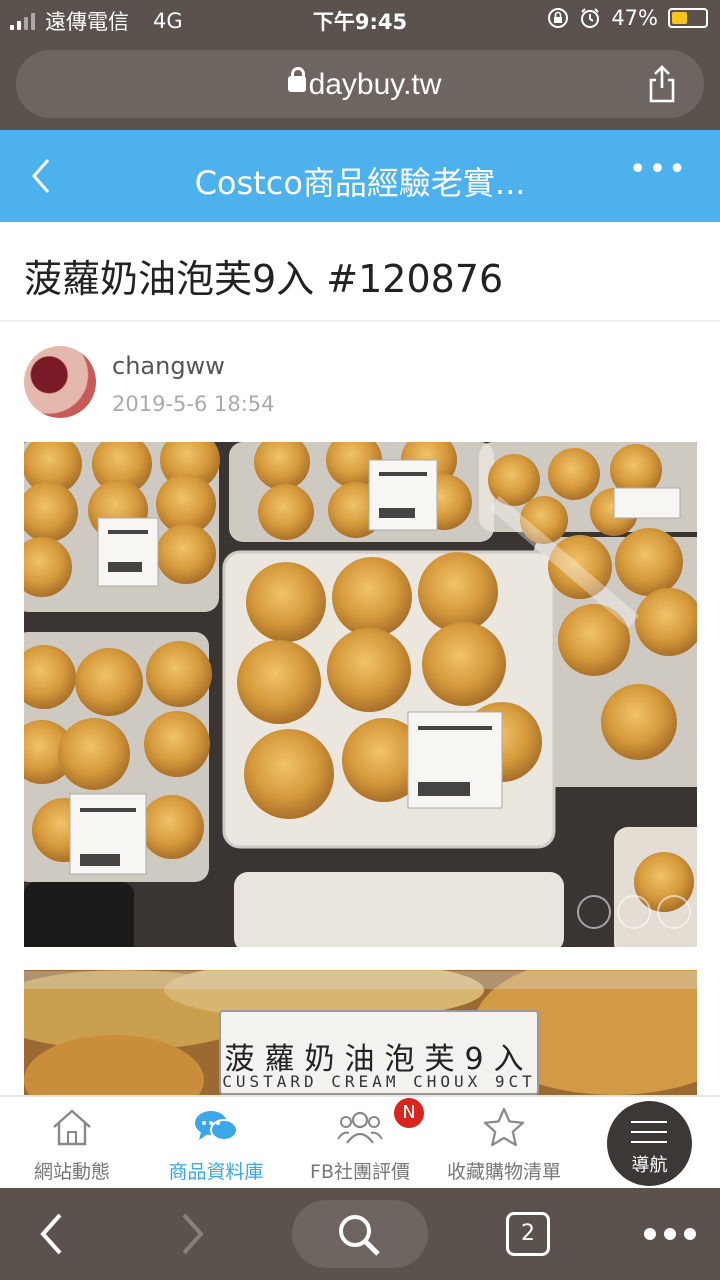 The image size is (720, 1280). Describe the element at coordinates (528, 1234) in the screenshot. I see `browser-tabs-button: 2` at that location.